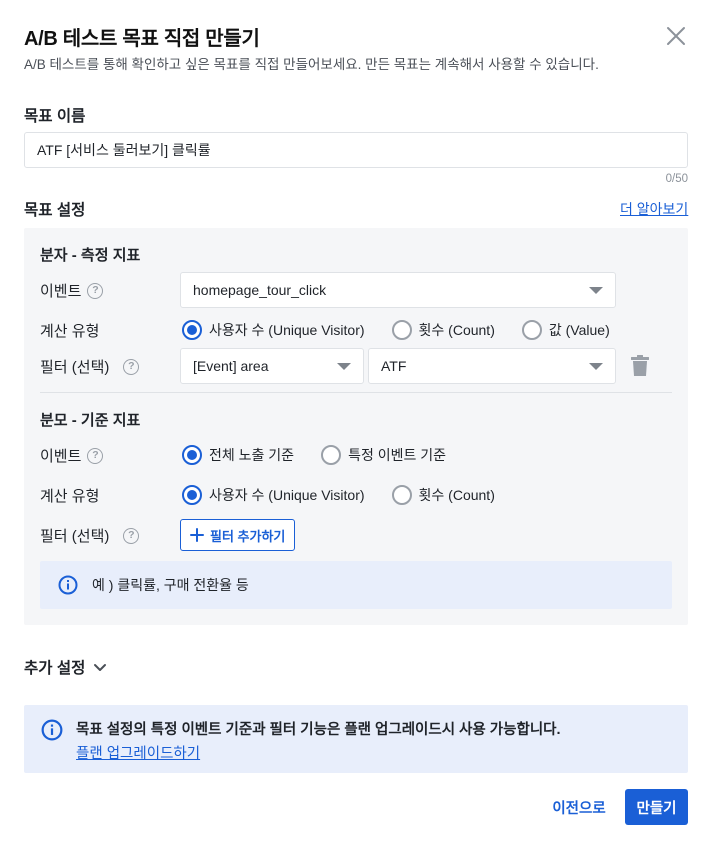 The height and width of the screenshot is (849, 712). Describe the element at coordinates (61, 291) in the screenshot. I see `numerator-event-label: 이벤트` at that location.